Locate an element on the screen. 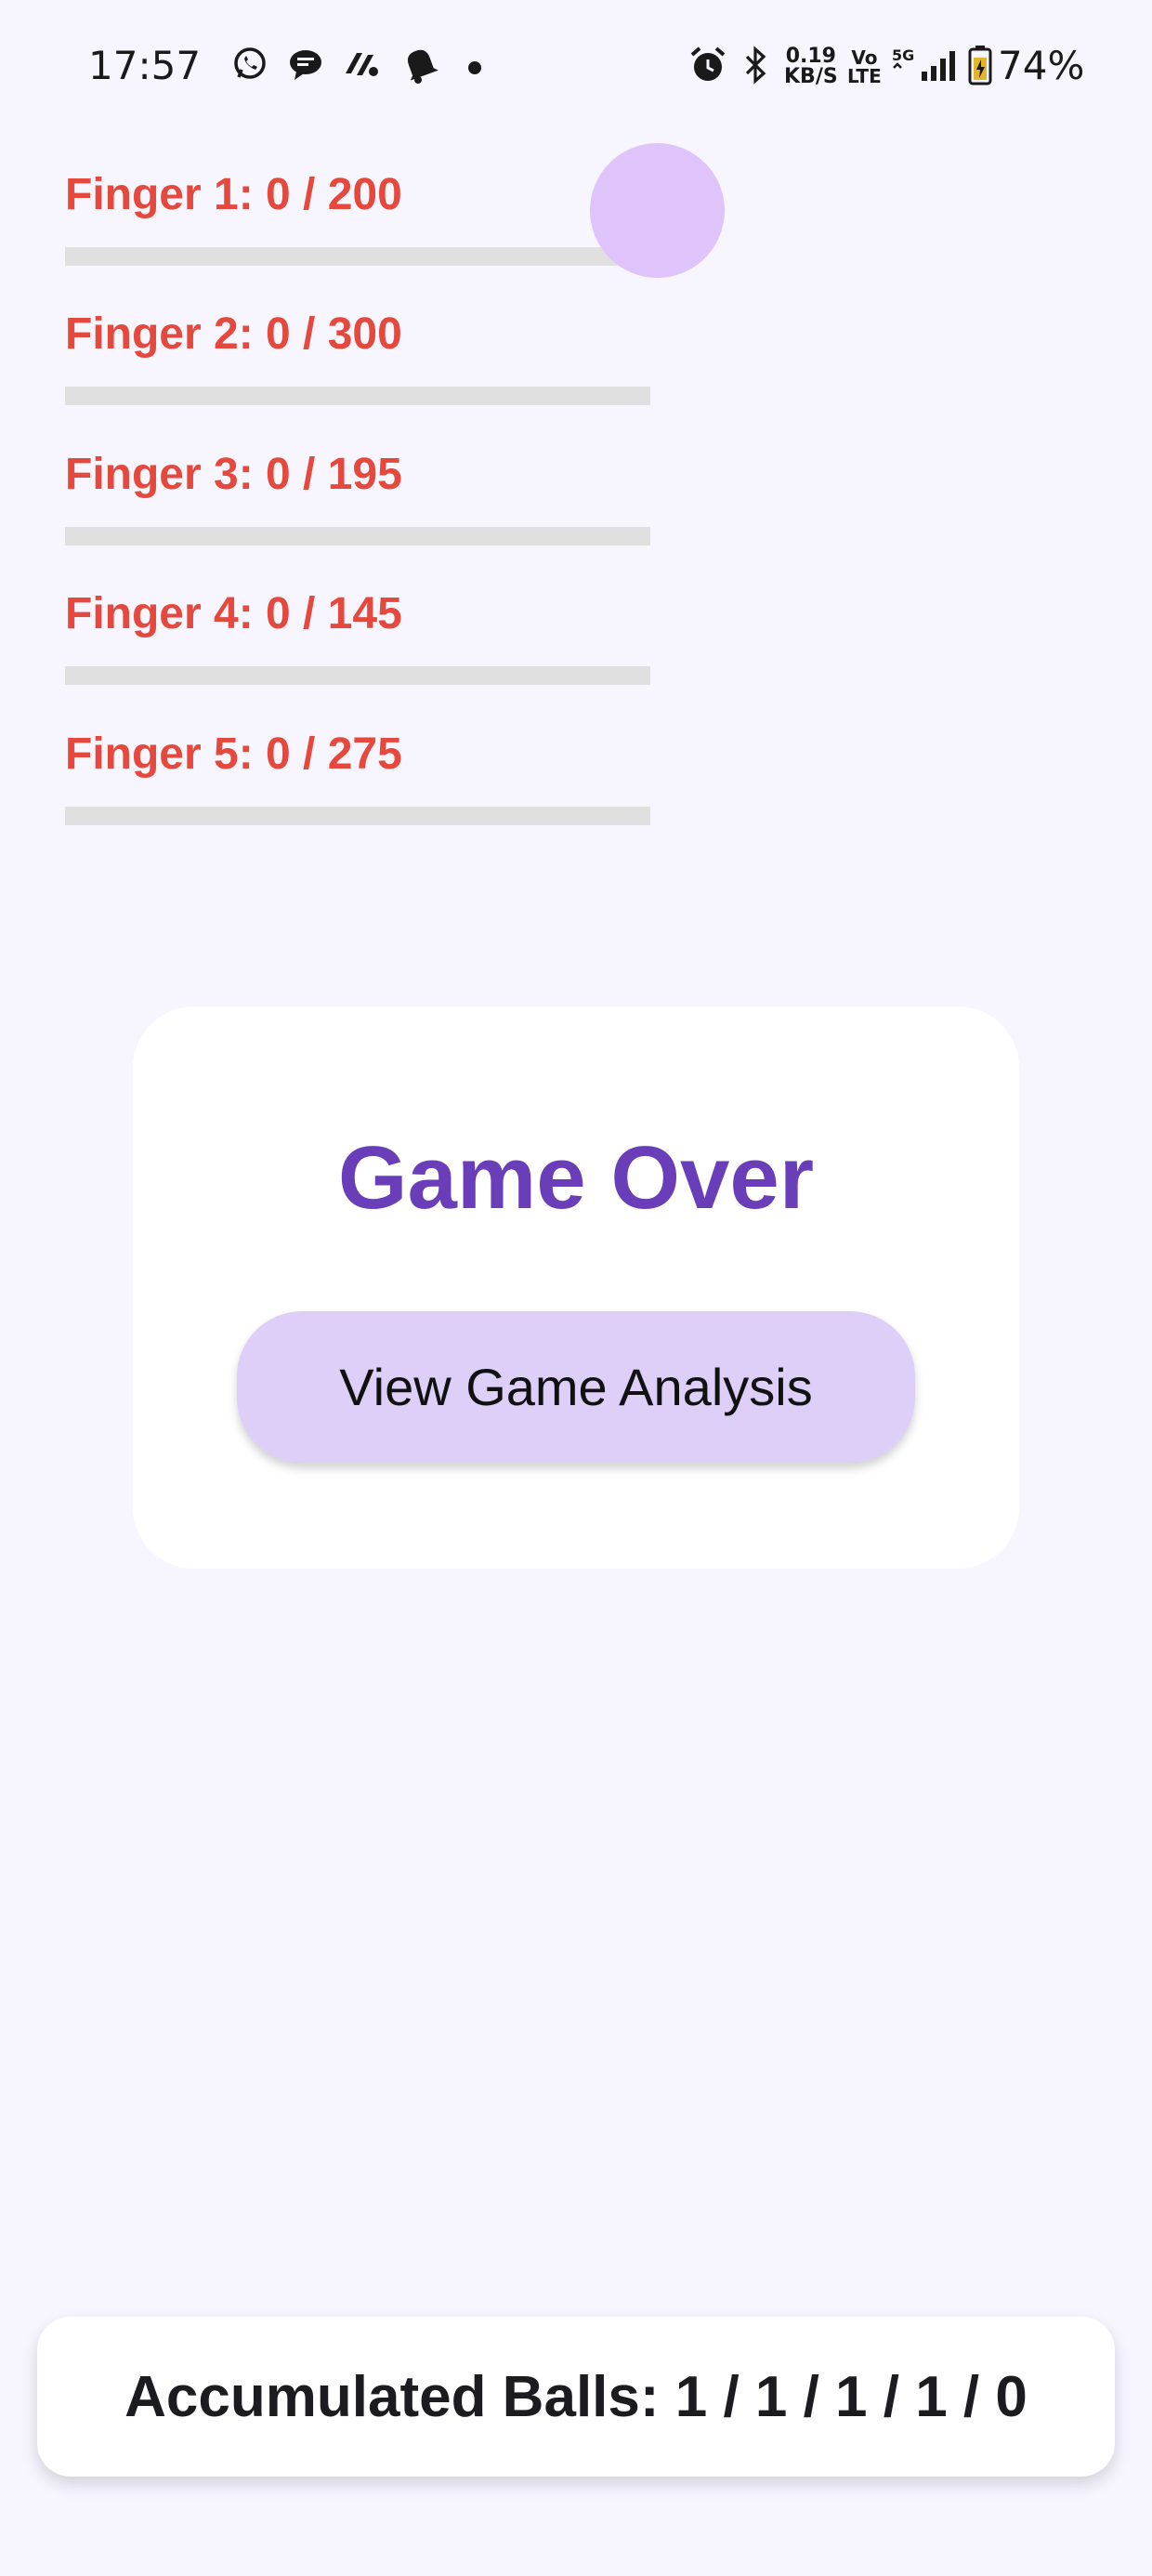 The image size is (1152, 2576). battery-charging-icon is located at coordinates (980, 65).